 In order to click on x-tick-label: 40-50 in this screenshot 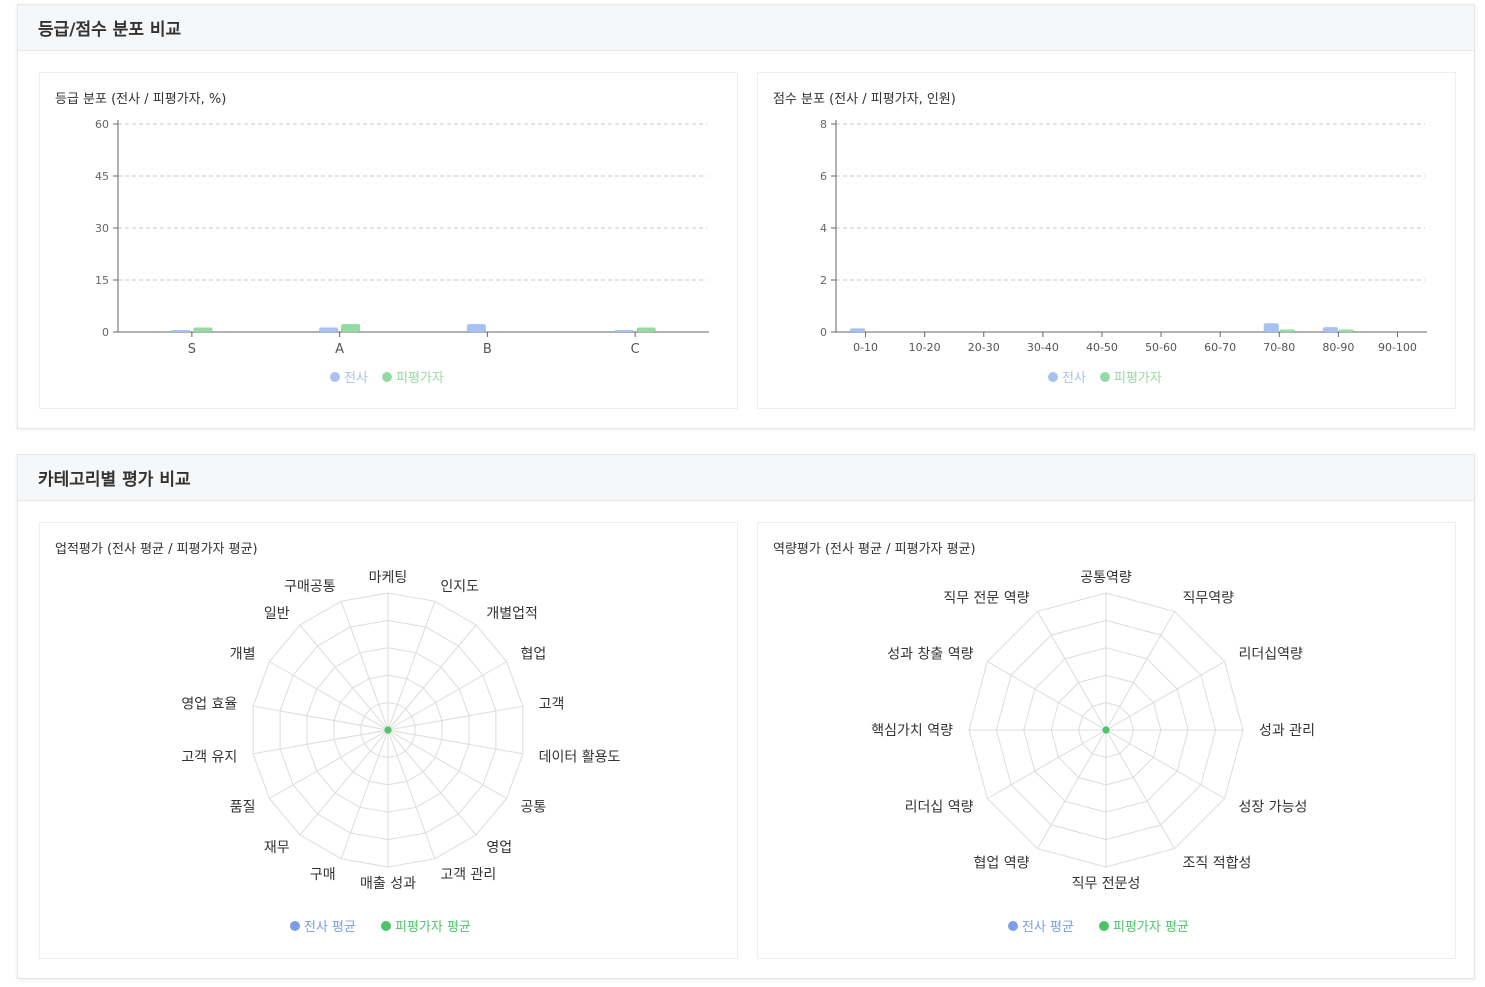, I will do `click(1102, 347)`.